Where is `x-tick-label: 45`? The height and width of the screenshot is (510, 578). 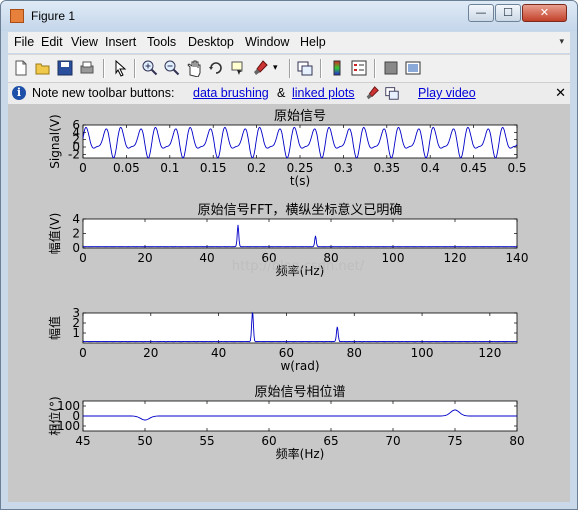
x-tick-label: 45 is located at coordinates (82, 441).